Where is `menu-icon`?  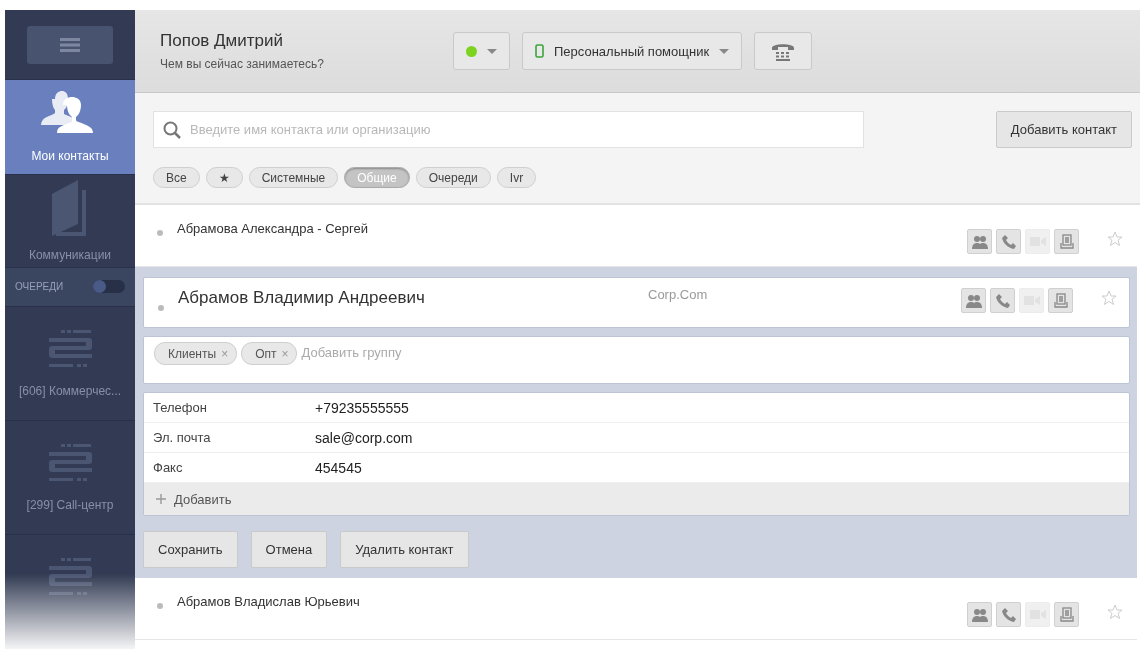
menu-icon is located at coordinates (70, 44).